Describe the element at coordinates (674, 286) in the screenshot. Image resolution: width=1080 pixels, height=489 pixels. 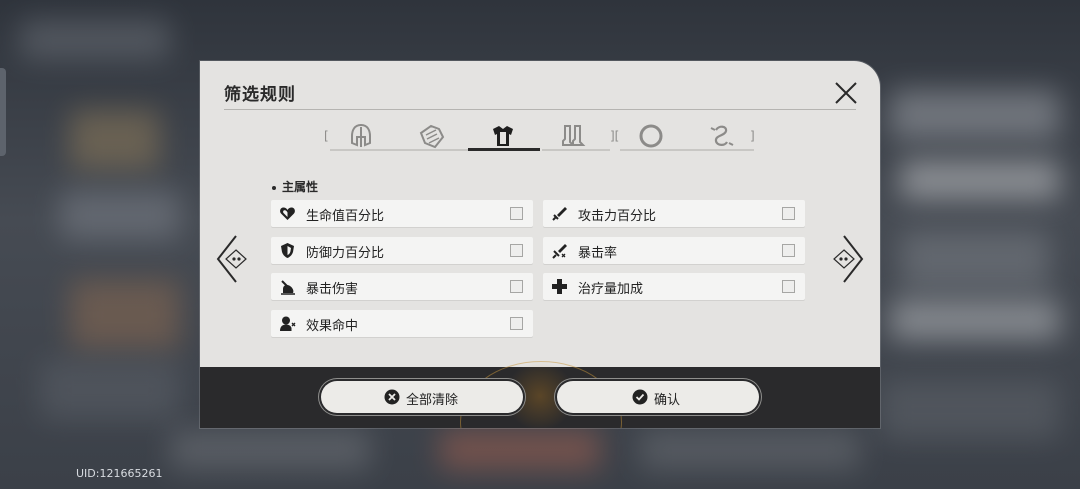
I see `option-healing-bonus: 治疗量加成` at that location.